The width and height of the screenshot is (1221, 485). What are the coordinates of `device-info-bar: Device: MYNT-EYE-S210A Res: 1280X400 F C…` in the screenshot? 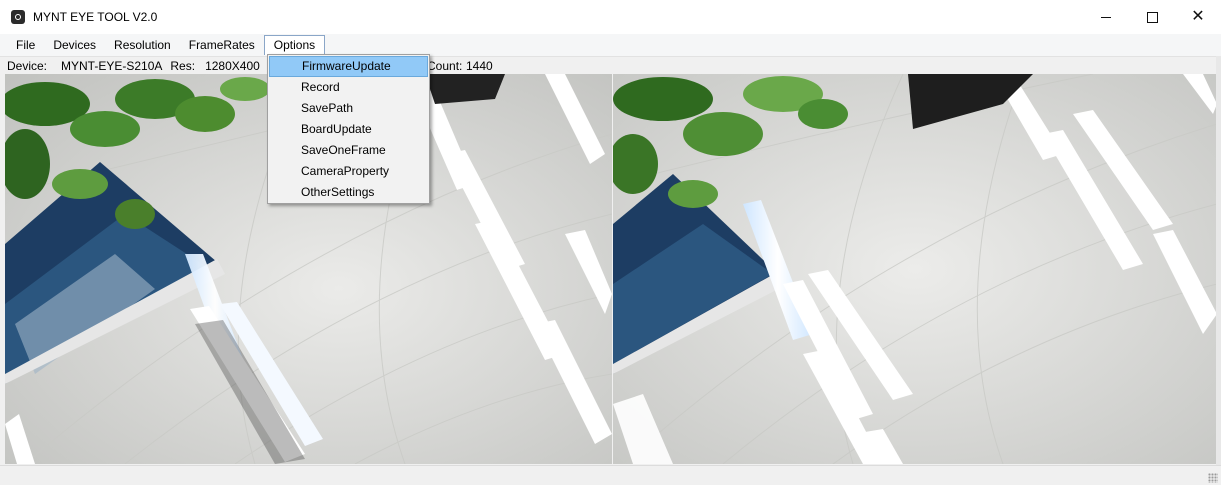 It's located at (610, 65).